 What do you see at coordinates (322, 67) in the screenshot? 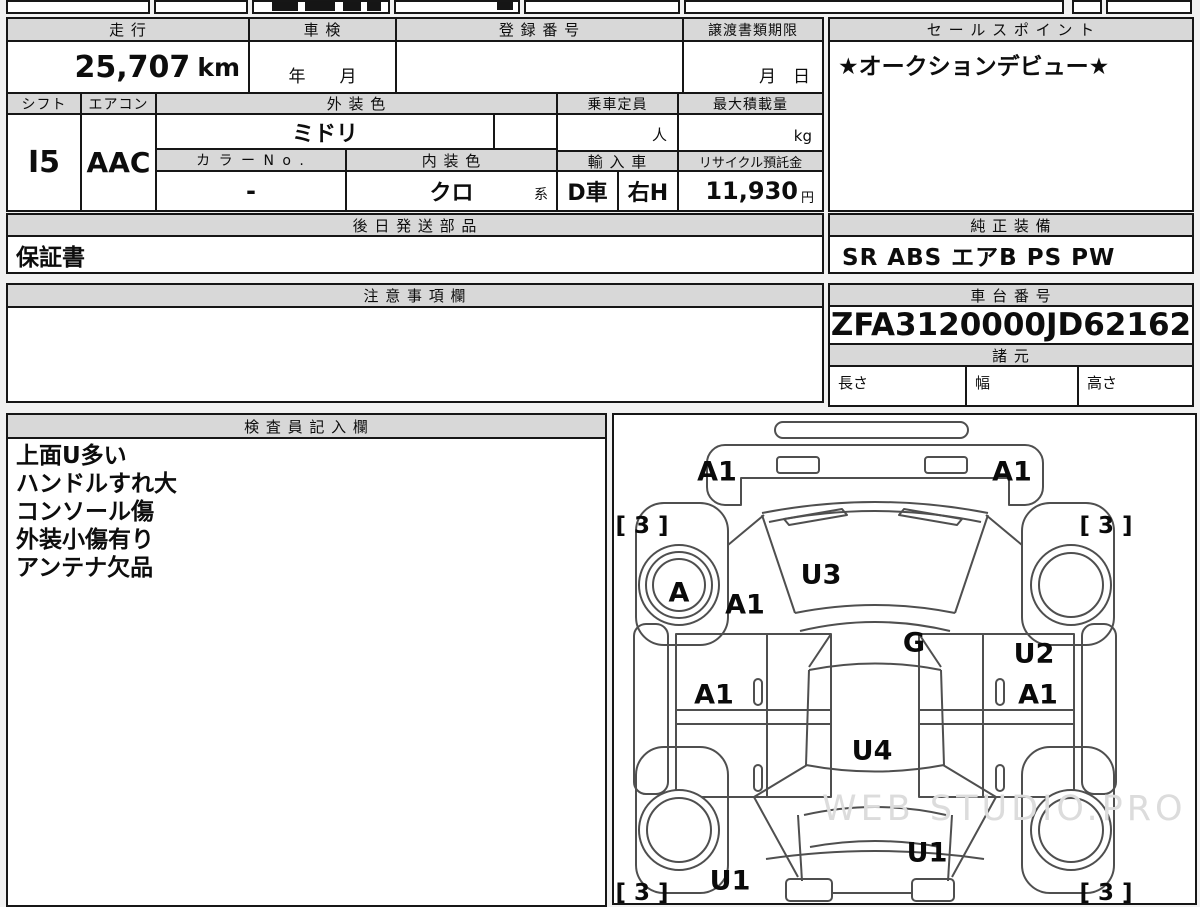
I see `inspection-value: 年 月` at bounding box center [322, 67].